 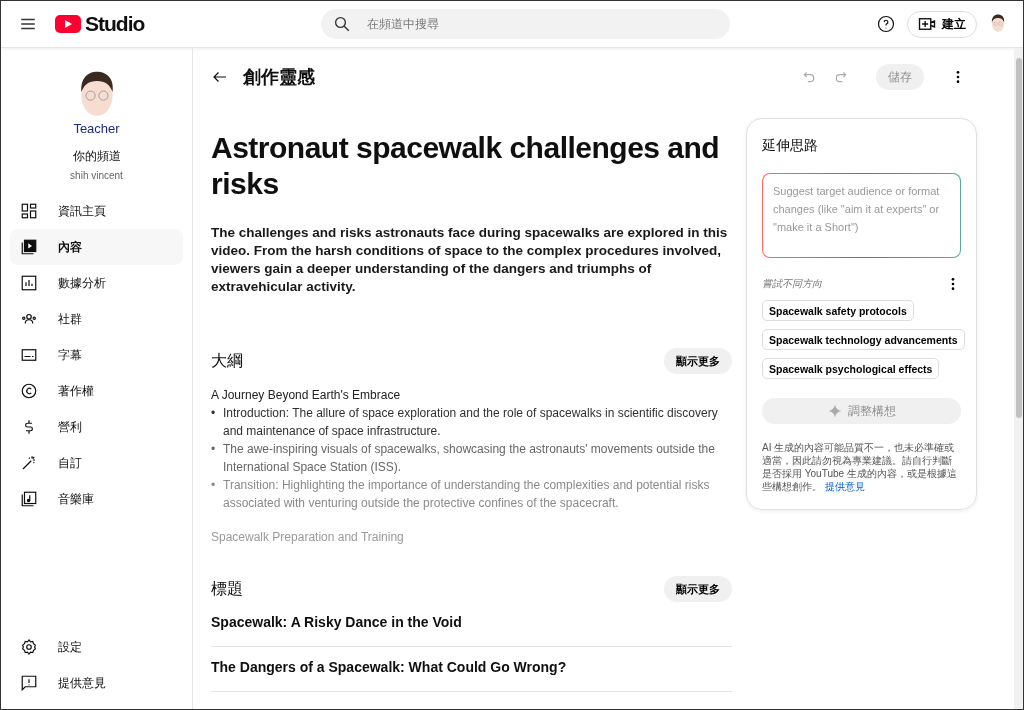 What do you see at coordinates (227, 360) in the screenshot?
I see `section-heading: 大綱` at bounding box center [227, 360].